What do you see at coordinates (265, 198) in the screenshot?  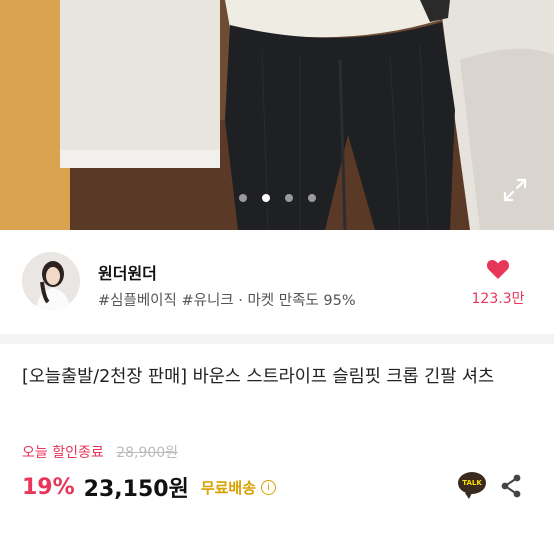 I see `pagination-dot-active` at bounding box center [265, 198].